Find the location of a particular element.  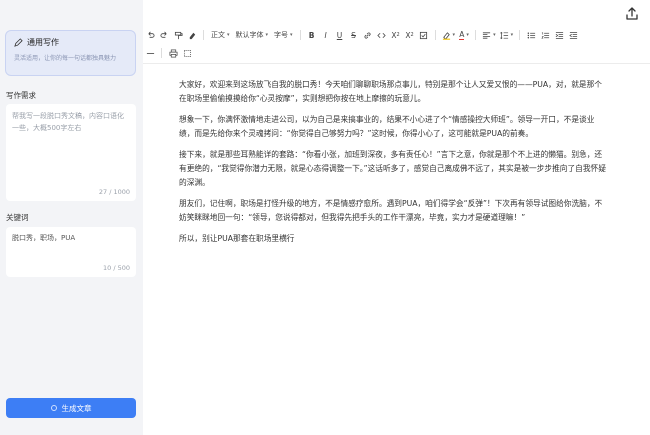

font-size-select: 字号 ▾ is located at coordinates (283, 35).